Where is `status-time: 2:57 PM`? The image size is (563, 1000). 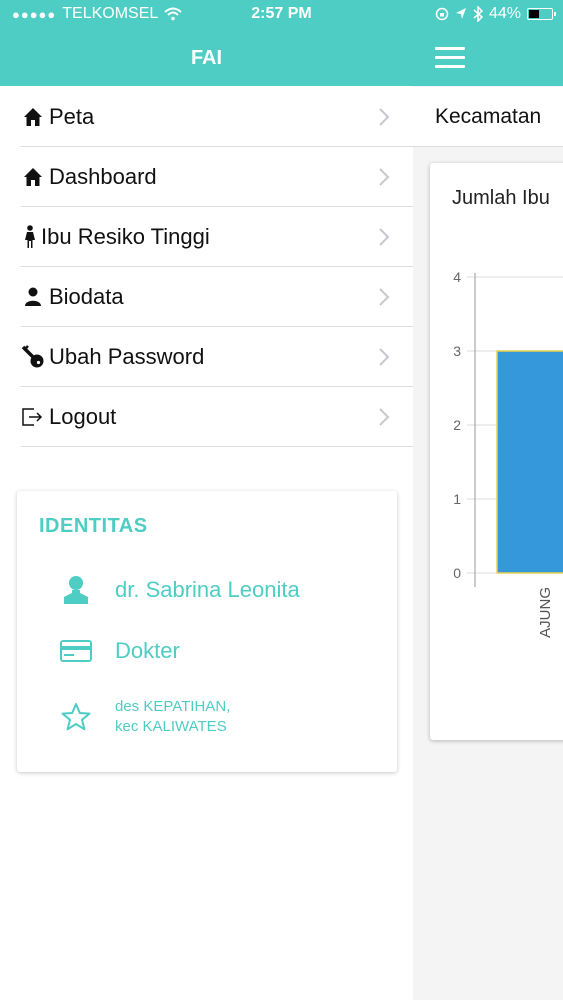
status-time: 2:57 PM is located at coordinates (281, 13).